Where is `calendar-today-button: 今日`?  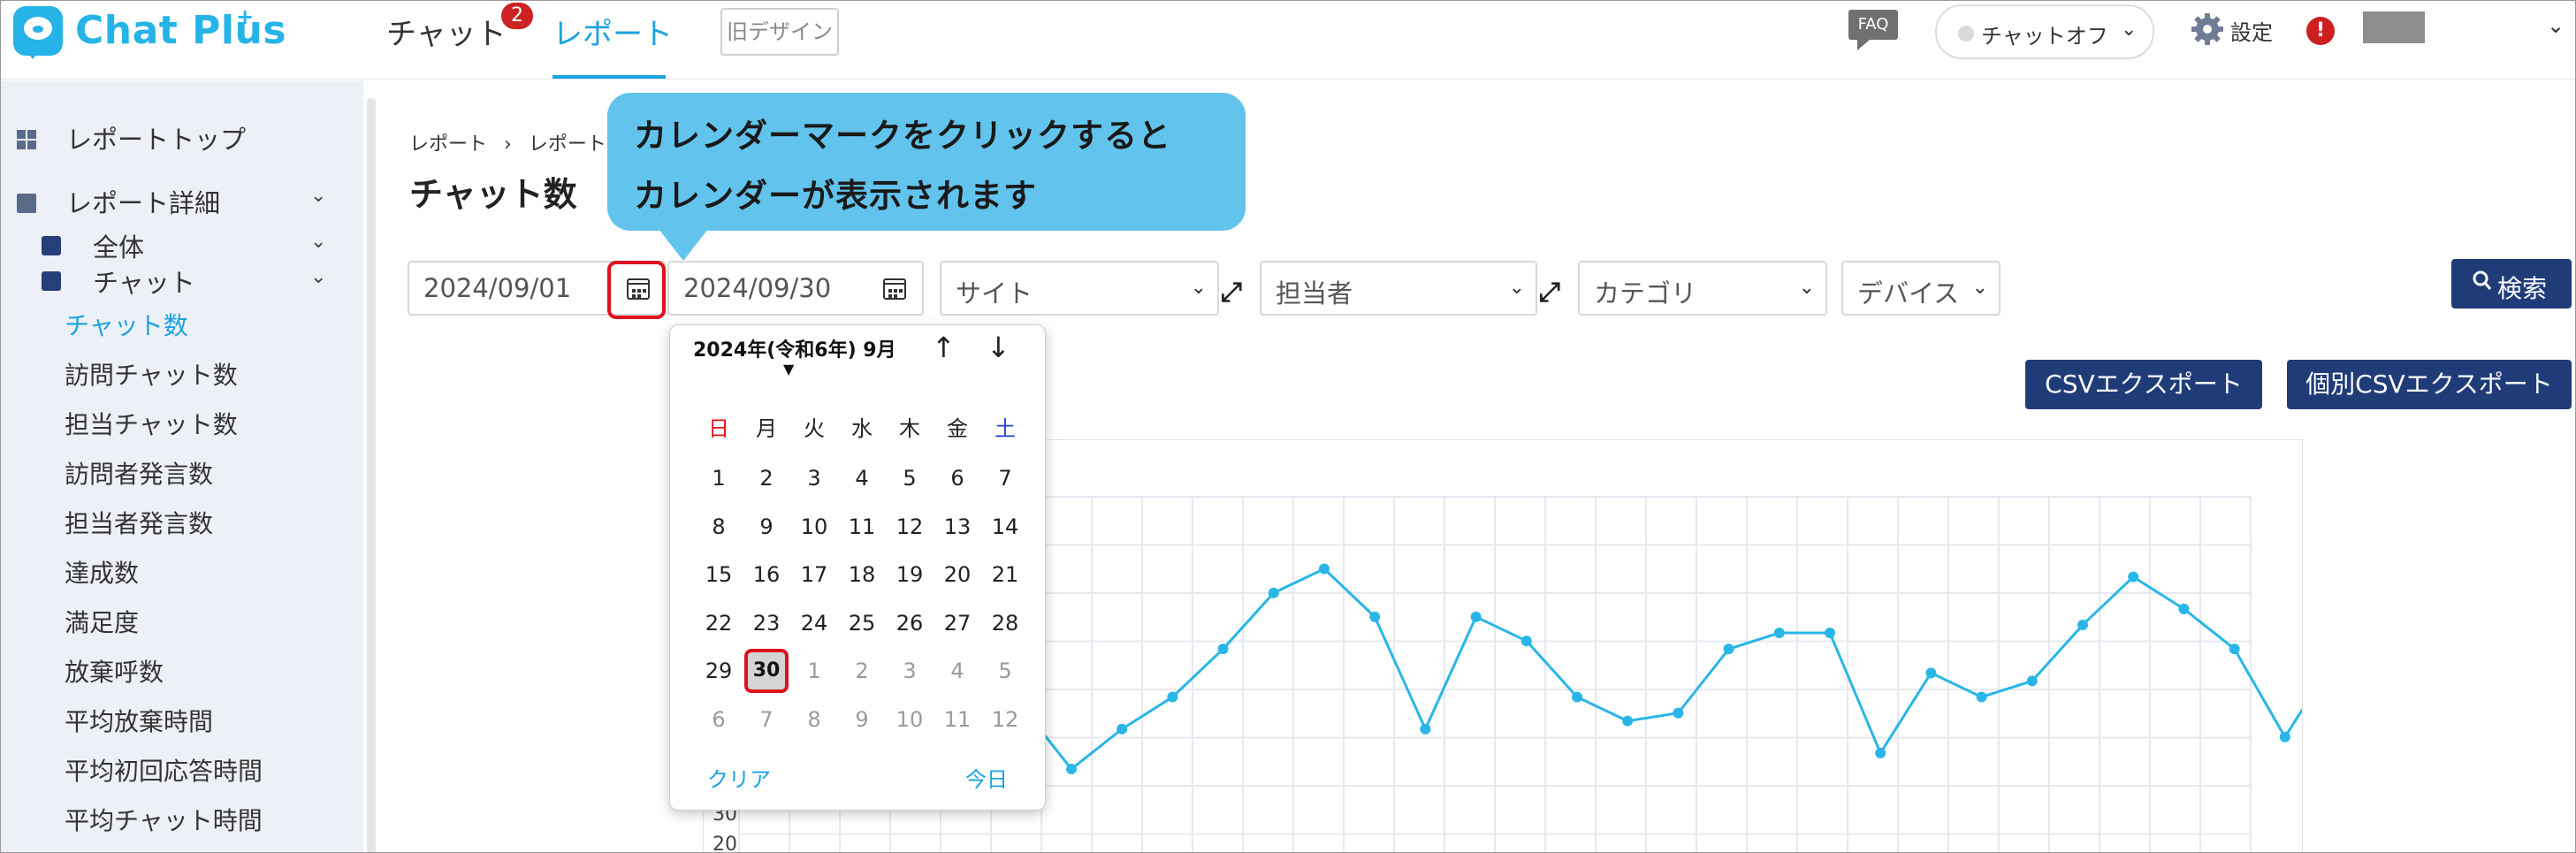
calendar-today-button: 今日 is located at coordinates (986, 778).